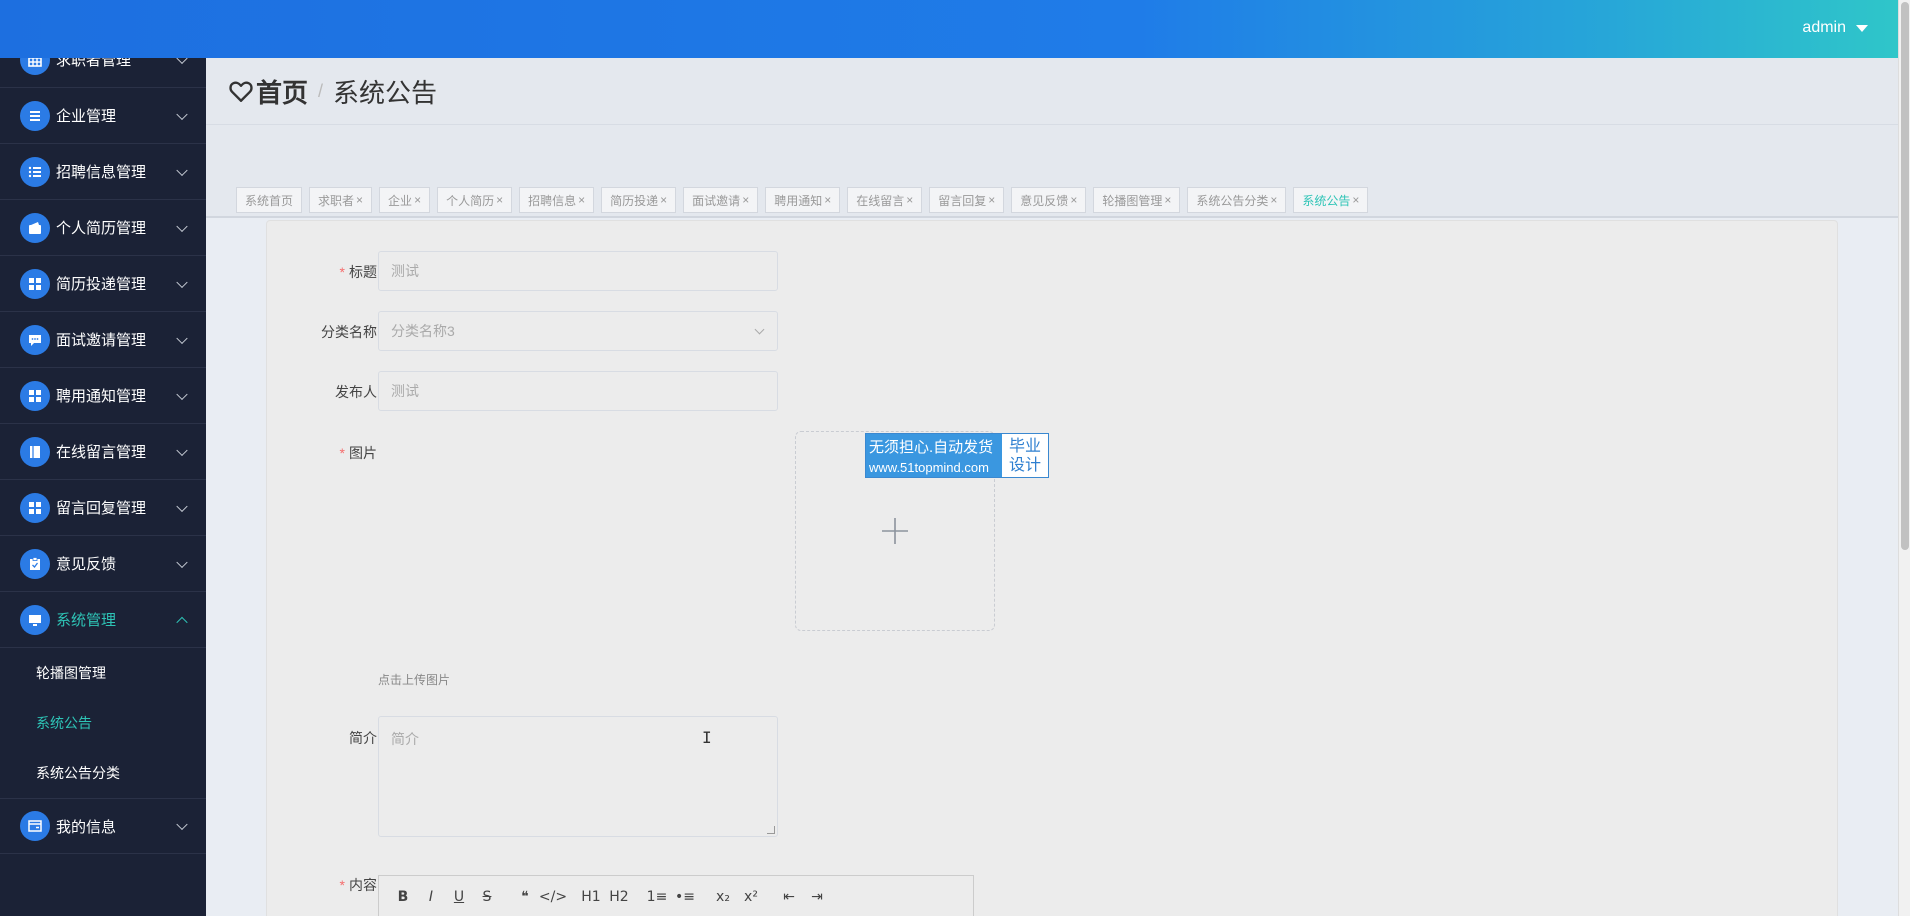 The width and height of the screenshot is (1910, 916). I want to click on sidebar-item-feedback: 意见反馈, so click(103, 564).